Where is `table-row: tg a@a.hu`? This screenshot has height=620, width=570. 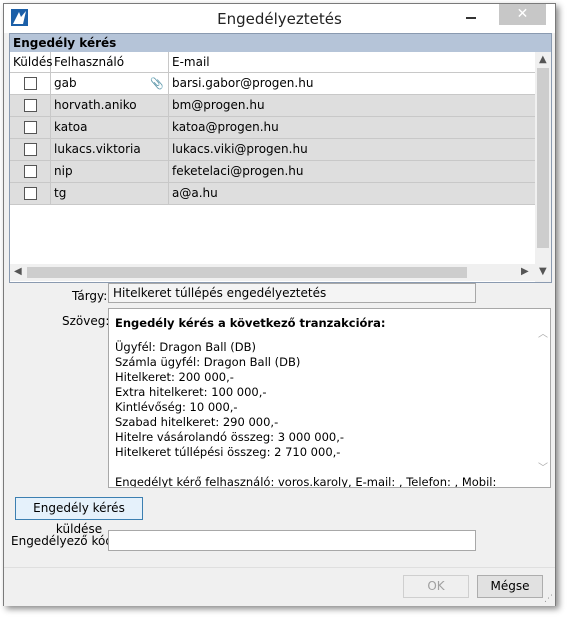 table-row: tg a@a.hu is located at coordinates (272, 194).